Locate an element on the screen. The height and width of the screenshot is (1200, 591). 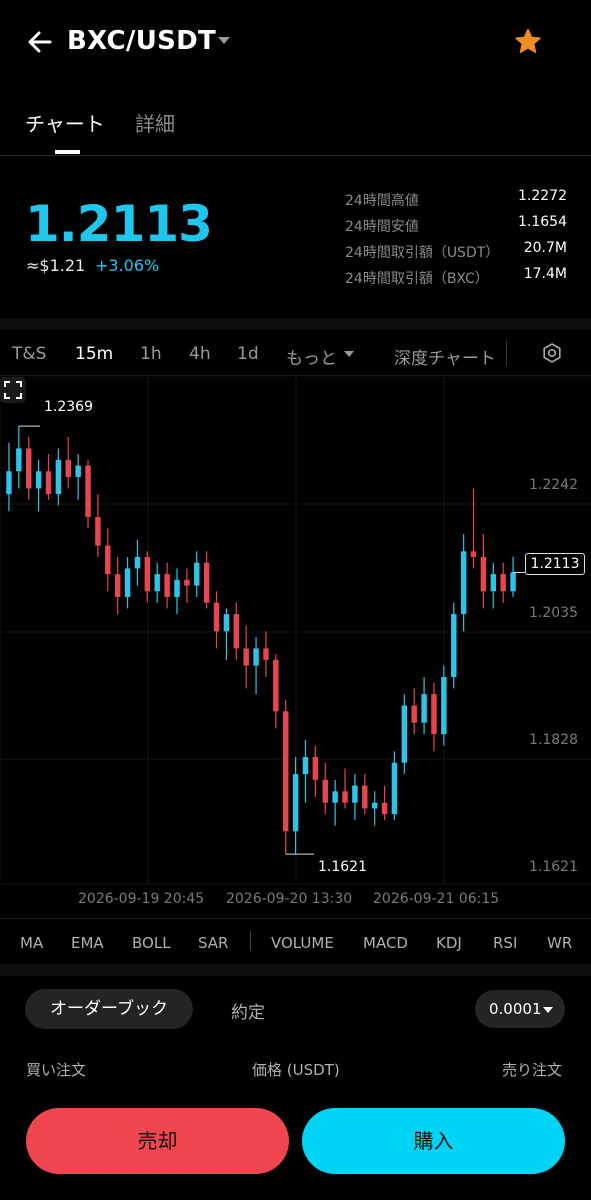
tf-time-sales: T&S is located at coordinates (29, 354).